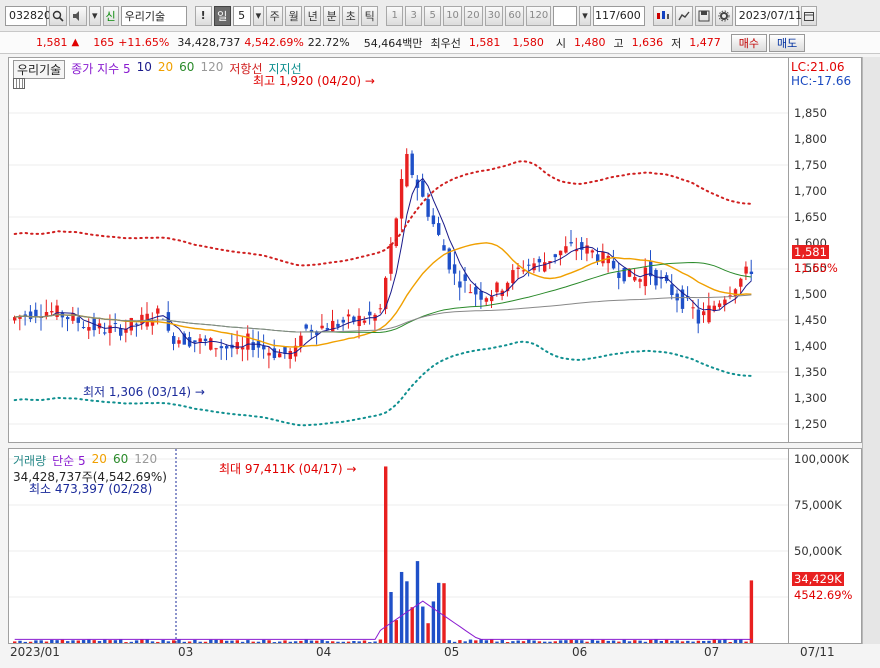 This screenshot has width=880, height=668. What do you see at coordinates (808, 15) in the screenshot?
I see `calendar-icon` at bounding box center [808, 15].